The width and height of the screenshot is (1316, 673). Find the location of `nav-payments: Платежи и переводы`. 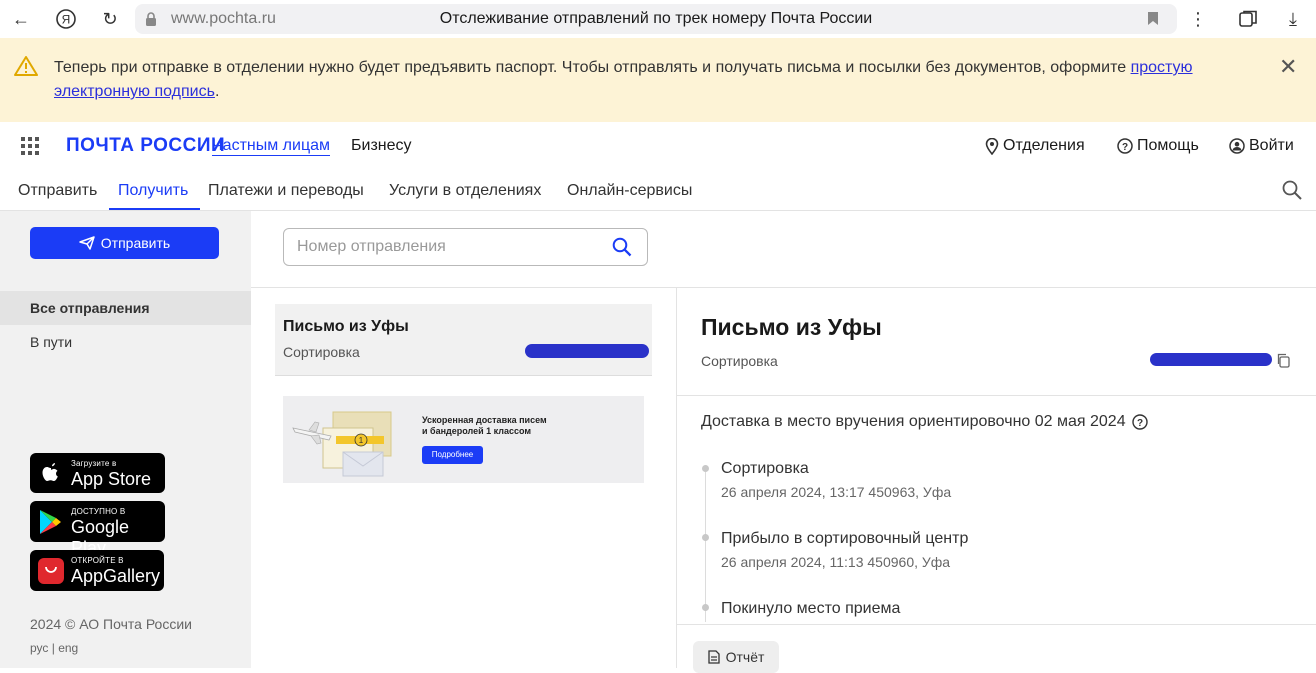

nav-payments: Платежи и переводы is located at coordinates (286, 191).